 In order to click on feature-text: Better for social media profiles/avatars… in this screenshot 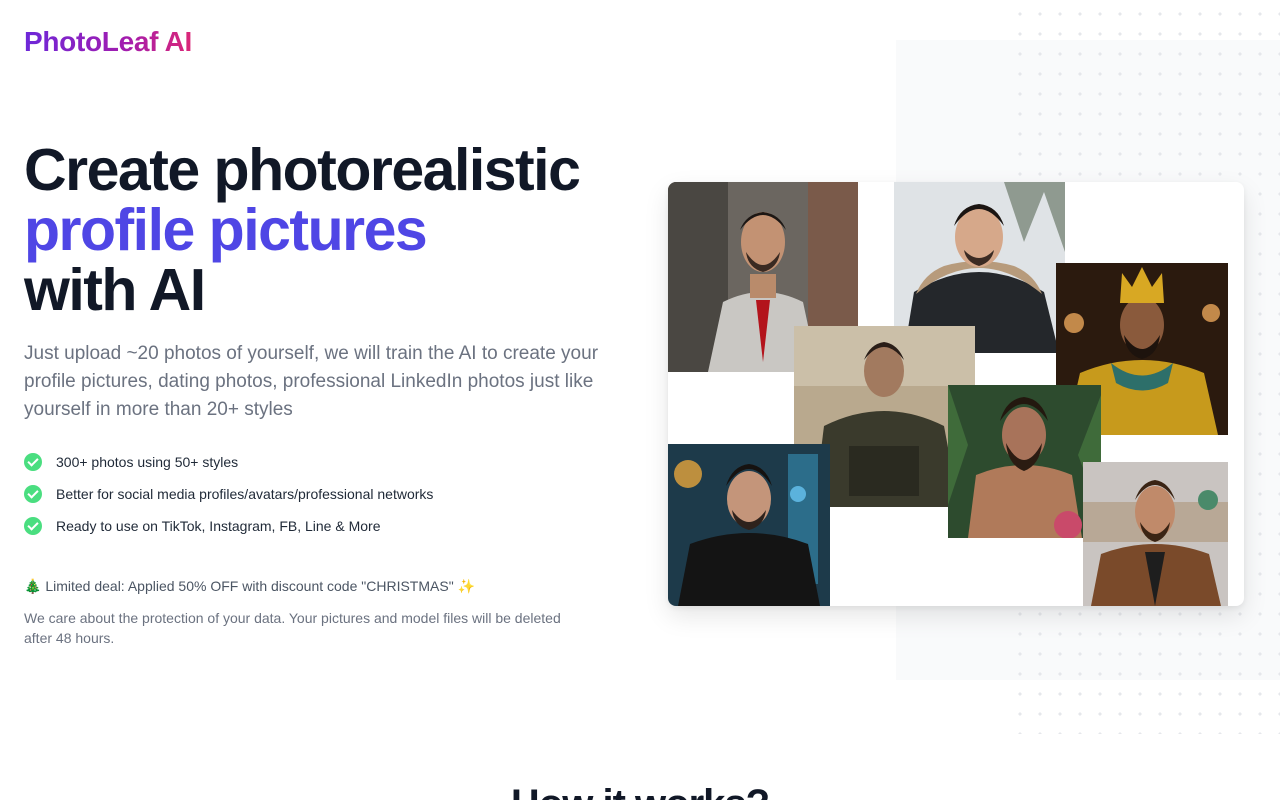, I will do `click(245, 494)`.